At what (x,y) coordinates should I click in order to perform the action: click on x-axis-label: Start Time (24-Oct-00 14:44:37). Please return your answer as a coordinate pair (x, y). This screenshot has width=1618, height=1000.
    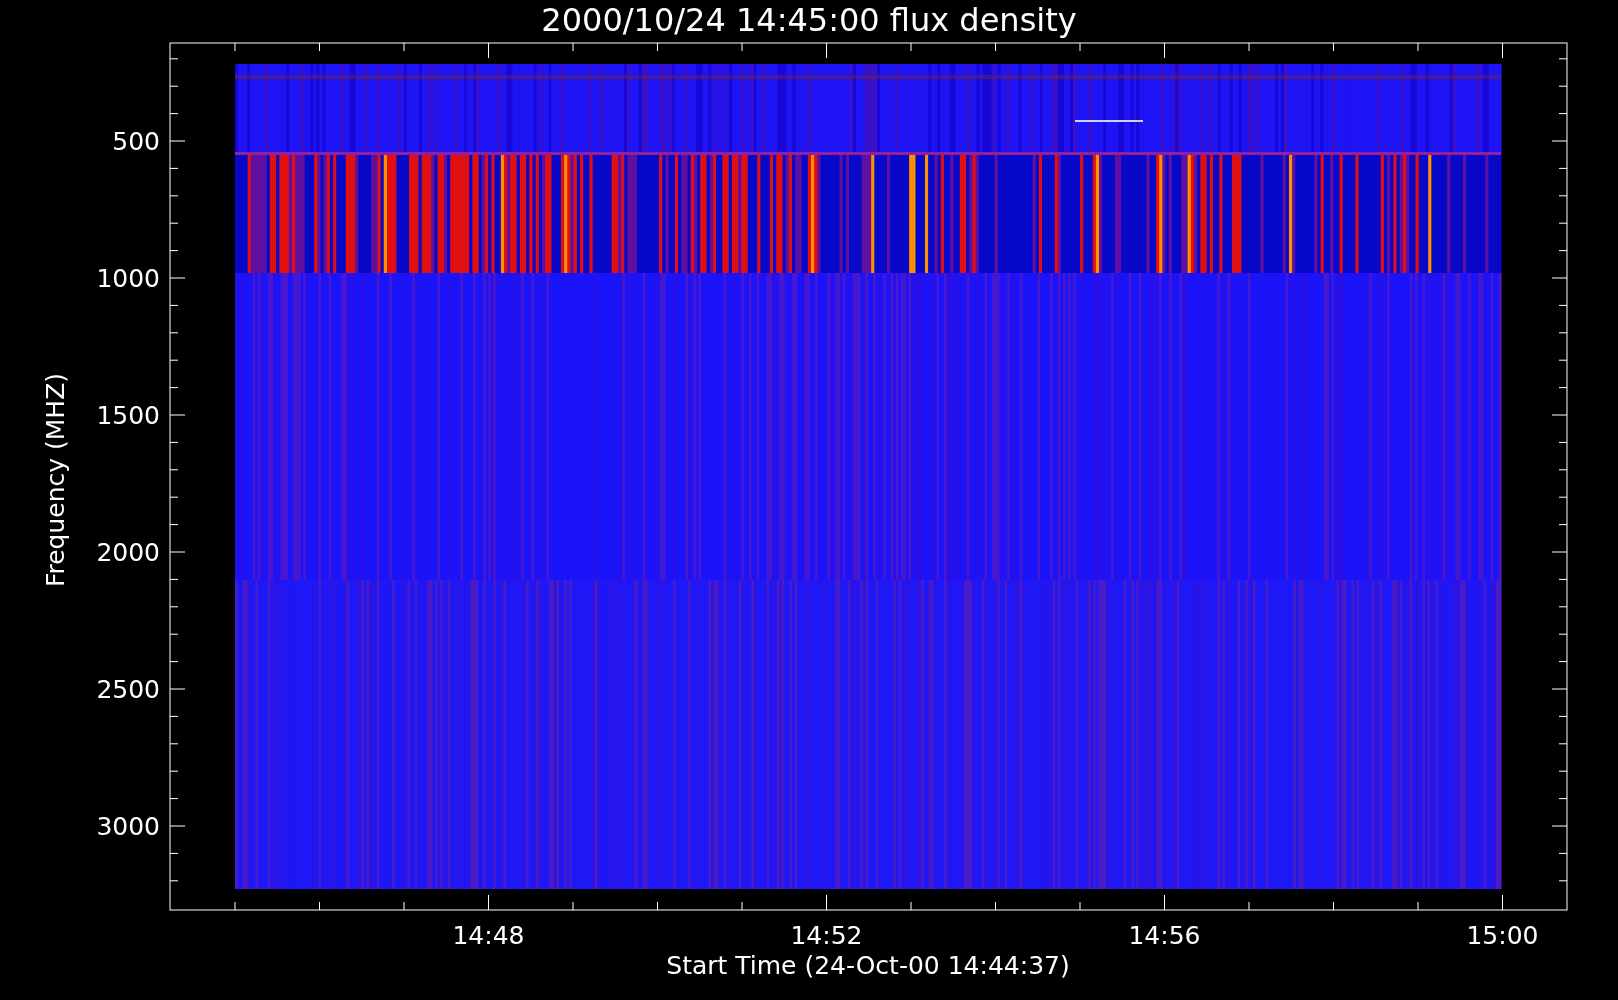
    Looking at the image, I should click on (868, 965).